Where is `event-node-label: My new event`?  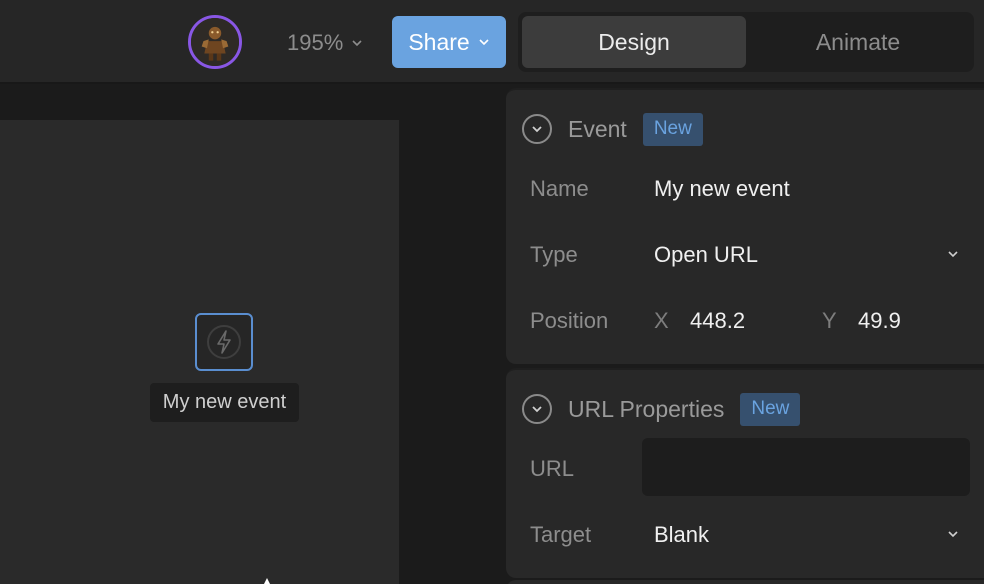
event-node-label: My new event is located at coordinates (224, 402).